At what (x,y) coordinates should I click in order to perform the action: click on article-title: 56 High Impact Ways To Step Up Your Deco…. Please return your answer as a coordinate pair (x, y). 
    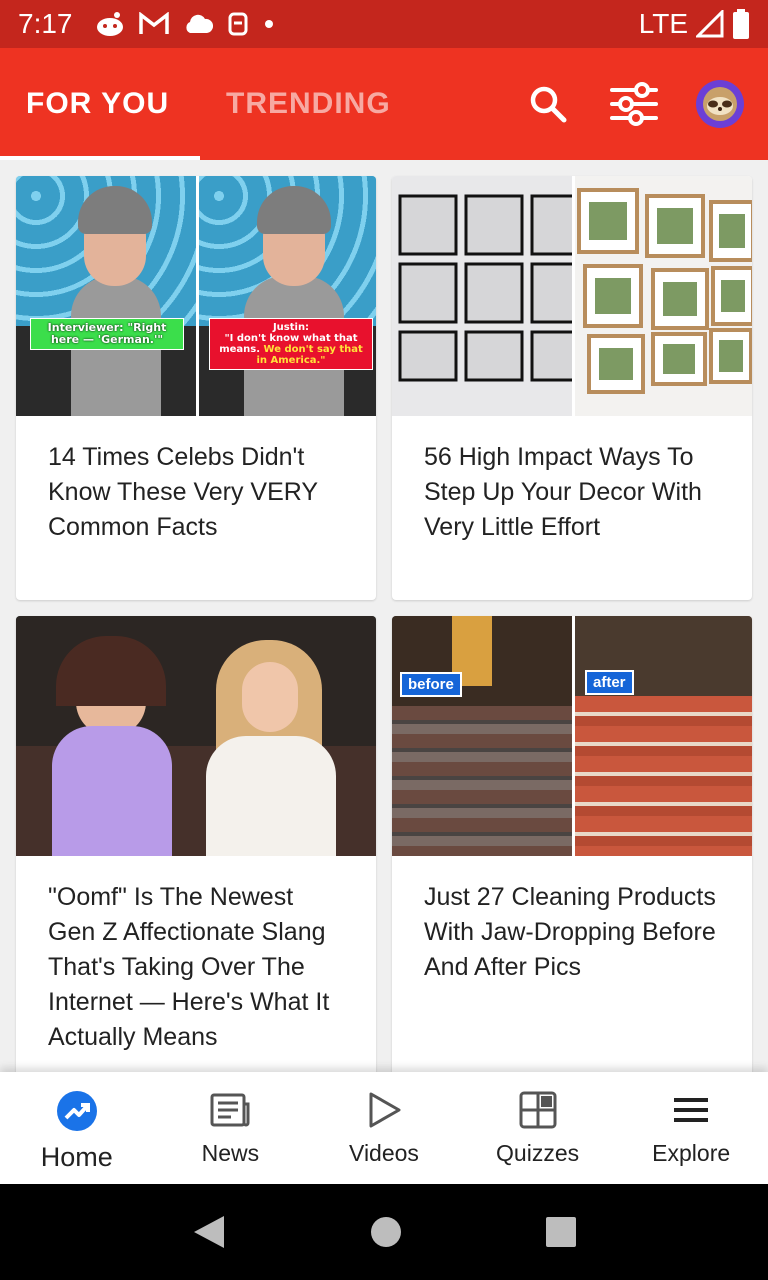
    Looking at the image, I should click on (572, 480).